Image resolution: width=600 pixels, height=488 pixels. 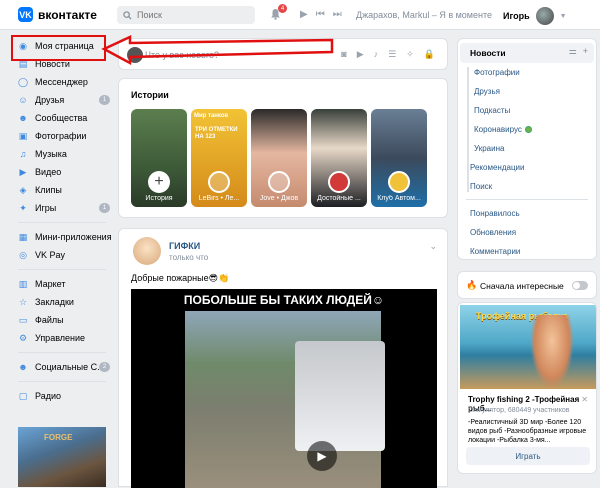 What do you see at coordinates (62, 208) in the screenshot?
I see `sidebar-item-games: ✦ Игры 1` at bounding box center [62, 208].